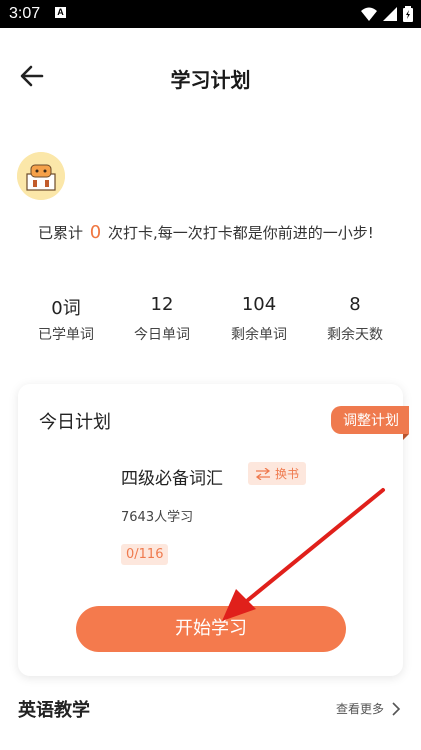 The width and height of the screenshot is (421, 750). What do you see at coordinates (370, 423) in the screenshot?
I see `adjust-plan-button: 调整计划` at bounding box center [370, 423].